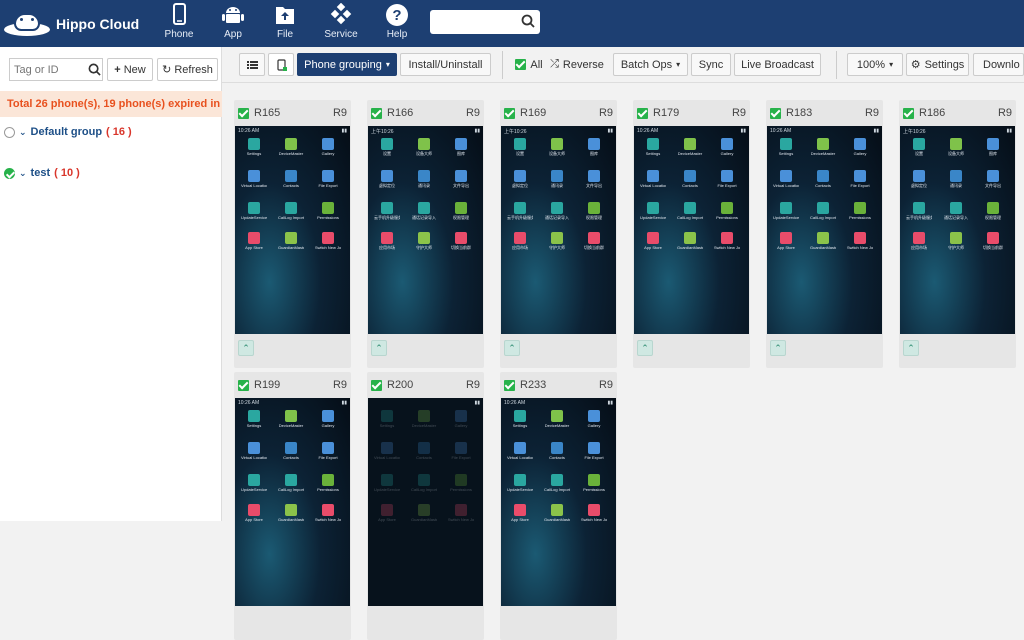 The width and height of the screenshot is (1024, 640). Describe the element at coordinates (577, 64) in the screenshot. I see `reverse-button: ⤮ Reverse` at that location.